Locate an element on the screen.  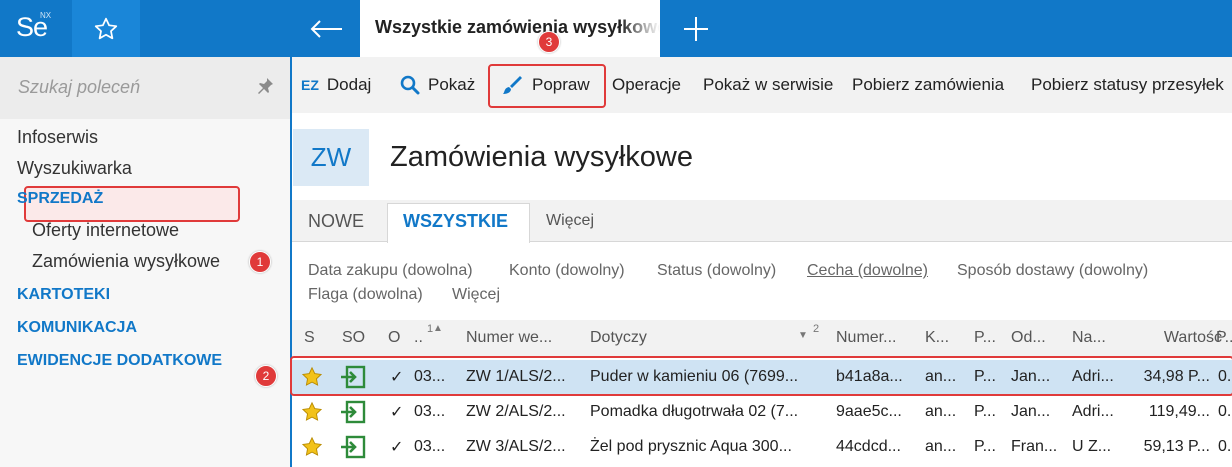
tab-wszystkie: WSZYSTKIE is located at coordinates (455, 221).